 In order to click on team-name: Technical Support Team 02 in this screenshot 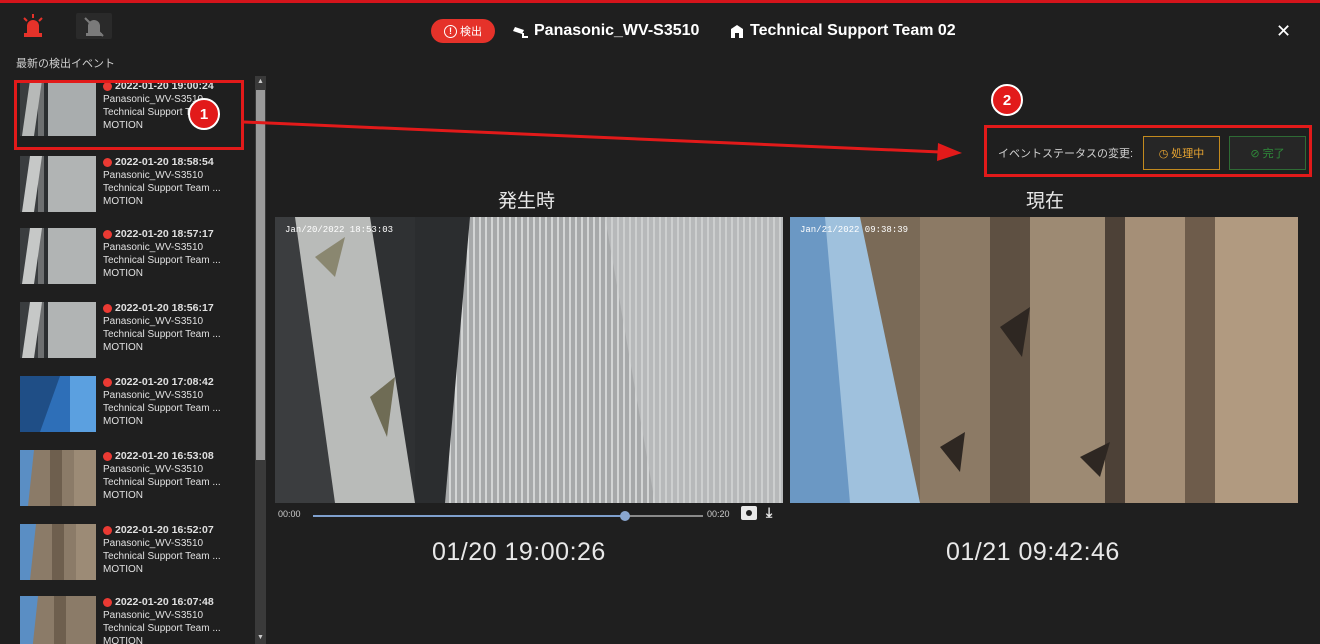, I will do `click(843, 31)`.